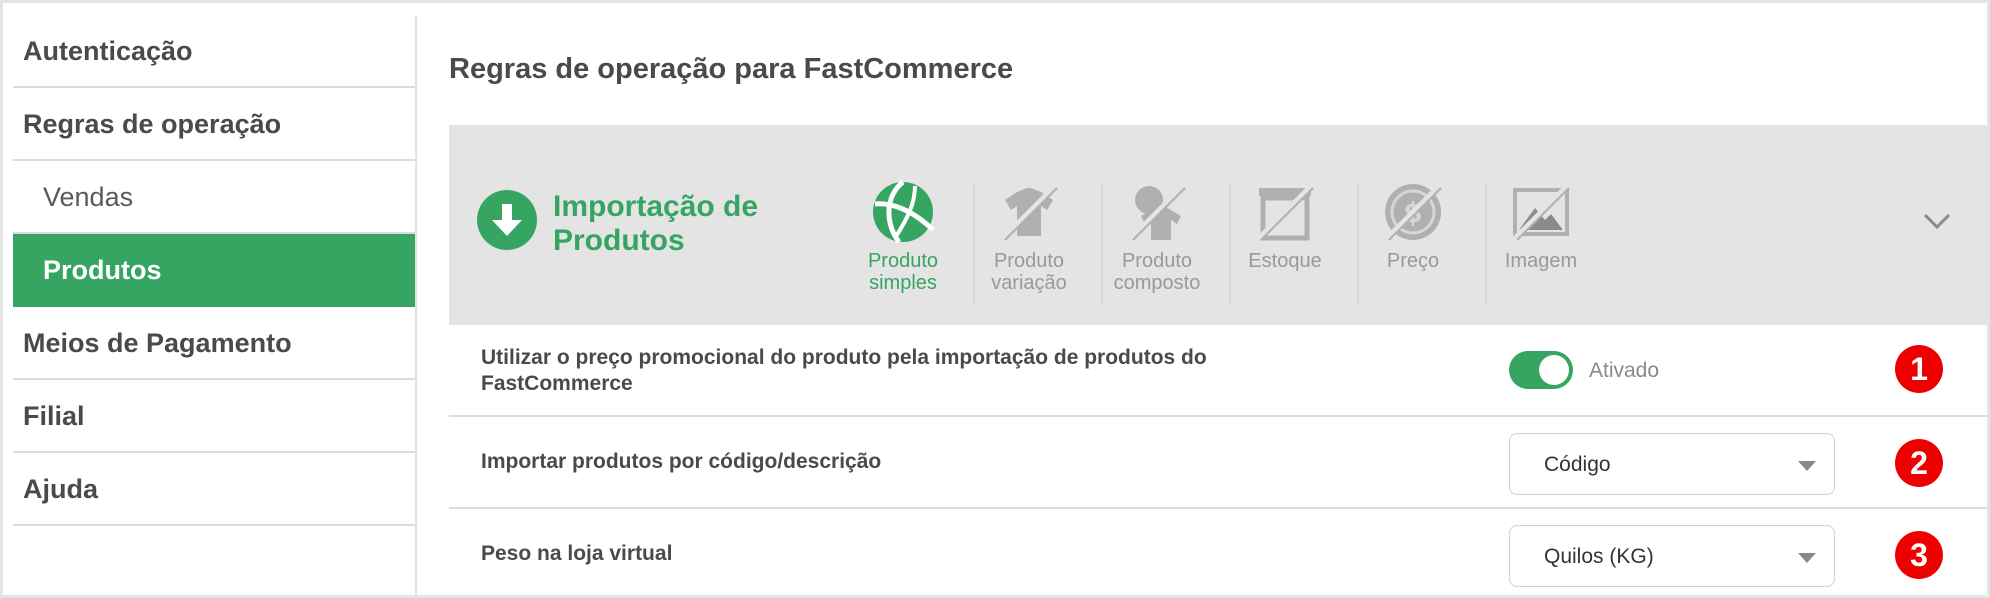 The width and height of the screenshot is (1990, 598). Describe the element at coordinates (214, 51) in the screenshot. I see `sidebar-item-autenticacao: Autenticação` at that location.